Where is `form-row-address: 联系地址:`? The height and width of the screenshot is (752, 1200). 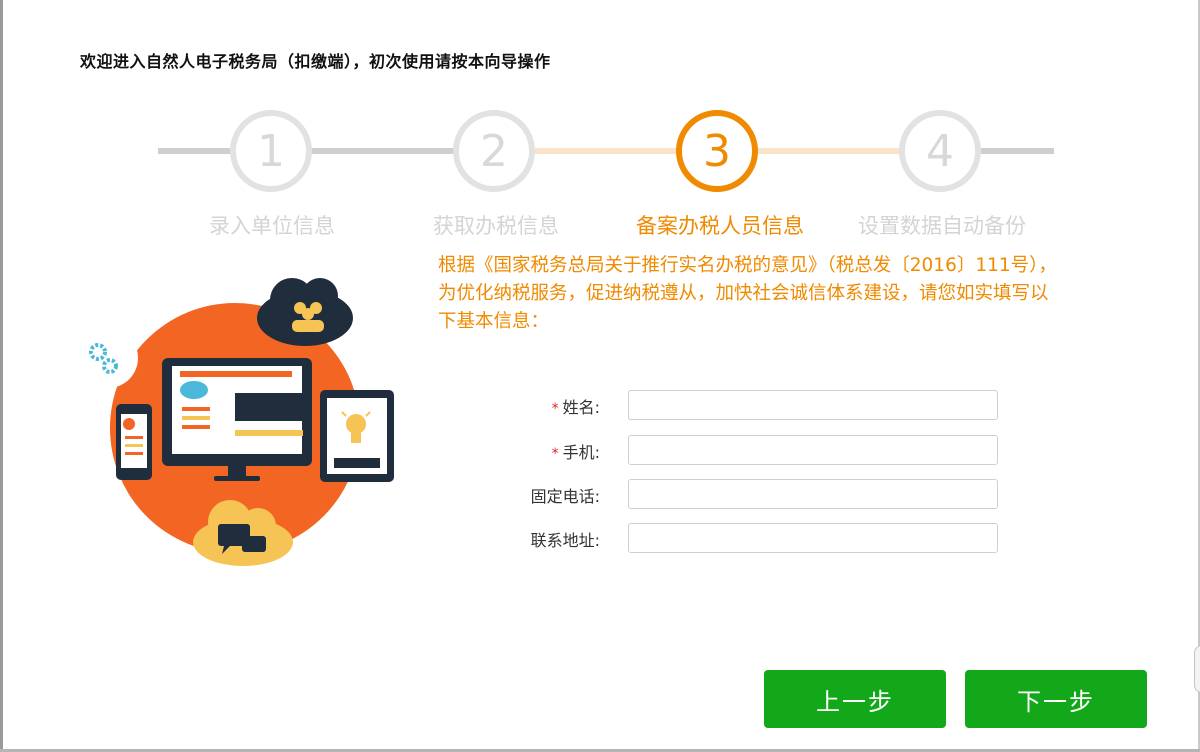 form-row-address: 联系地址: is located at coordinates (760, 538).